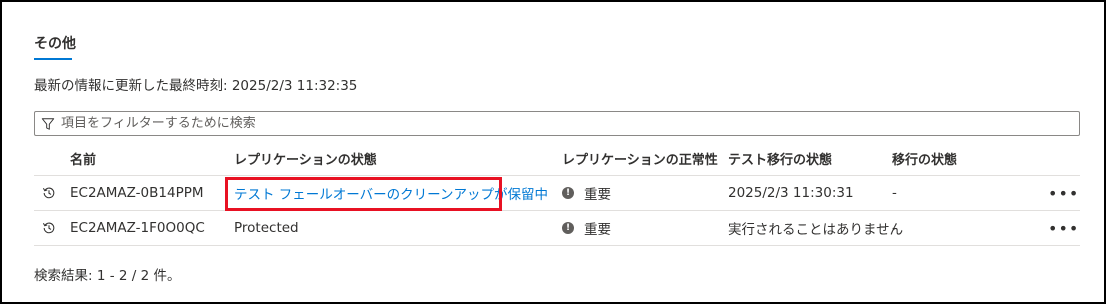 The image size is (1106, 304). I want to click on column-header-migration-state: 移行の状態, so click(924, 158).